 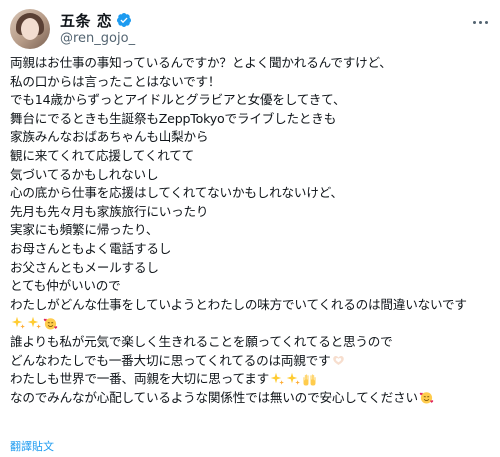 I want to click on tweet-line: 気づいてるかもしれないし, so click(x=84, y=174).